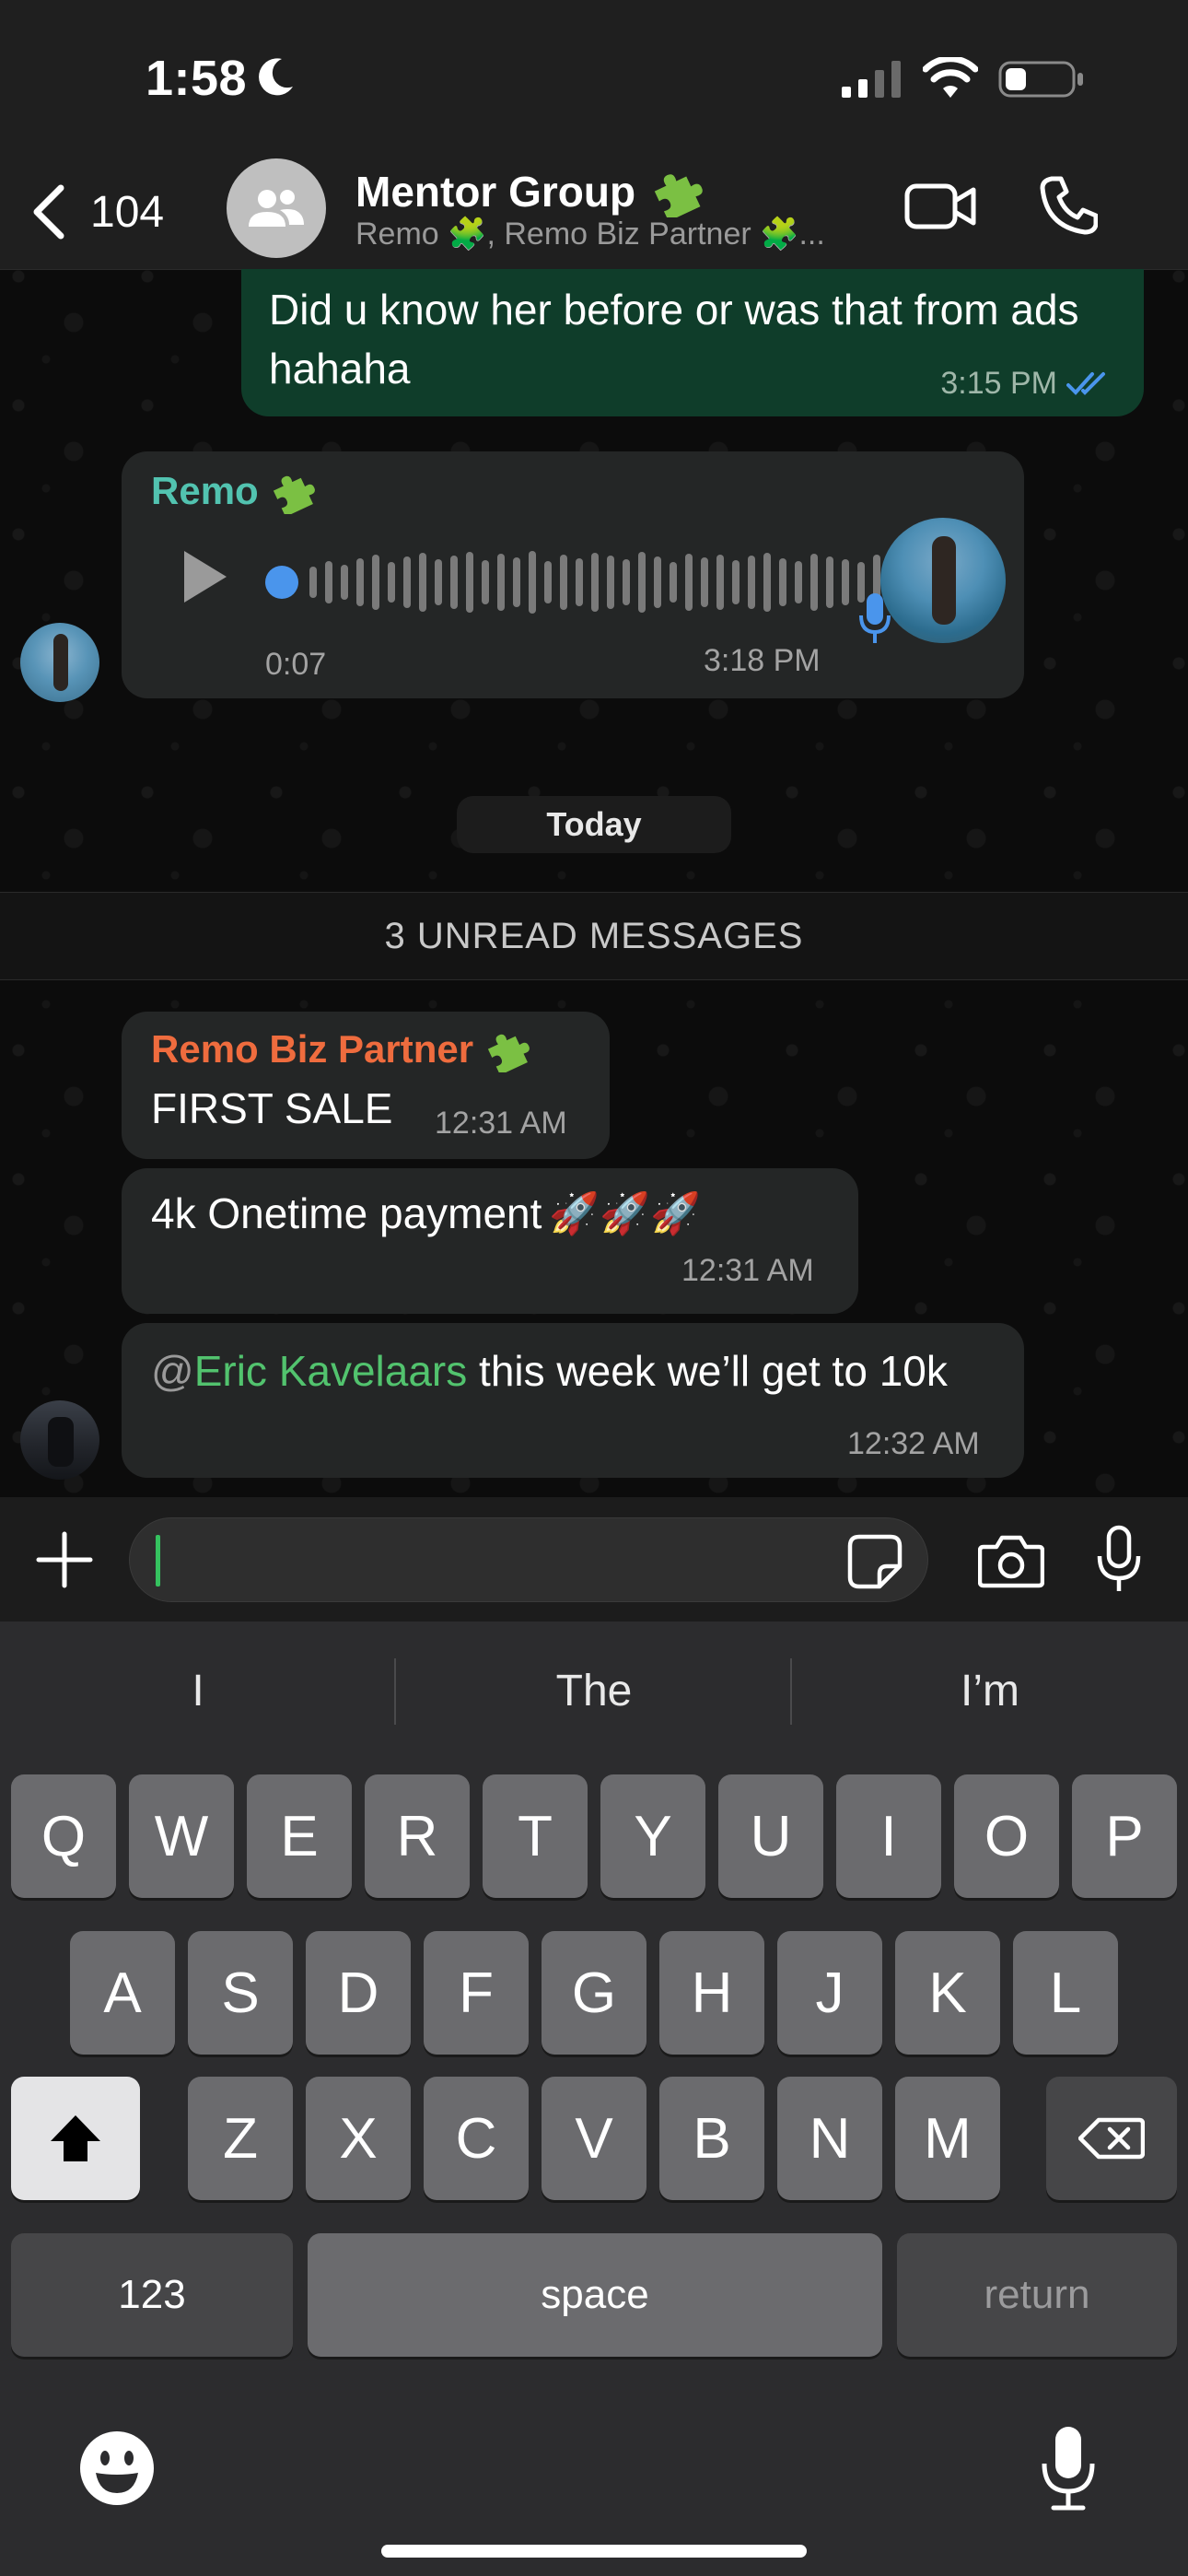 This screenshot has width=1188, height=2576. I want to click on message-text-body: this week we’ll get to 10k, so click(707, 1371).